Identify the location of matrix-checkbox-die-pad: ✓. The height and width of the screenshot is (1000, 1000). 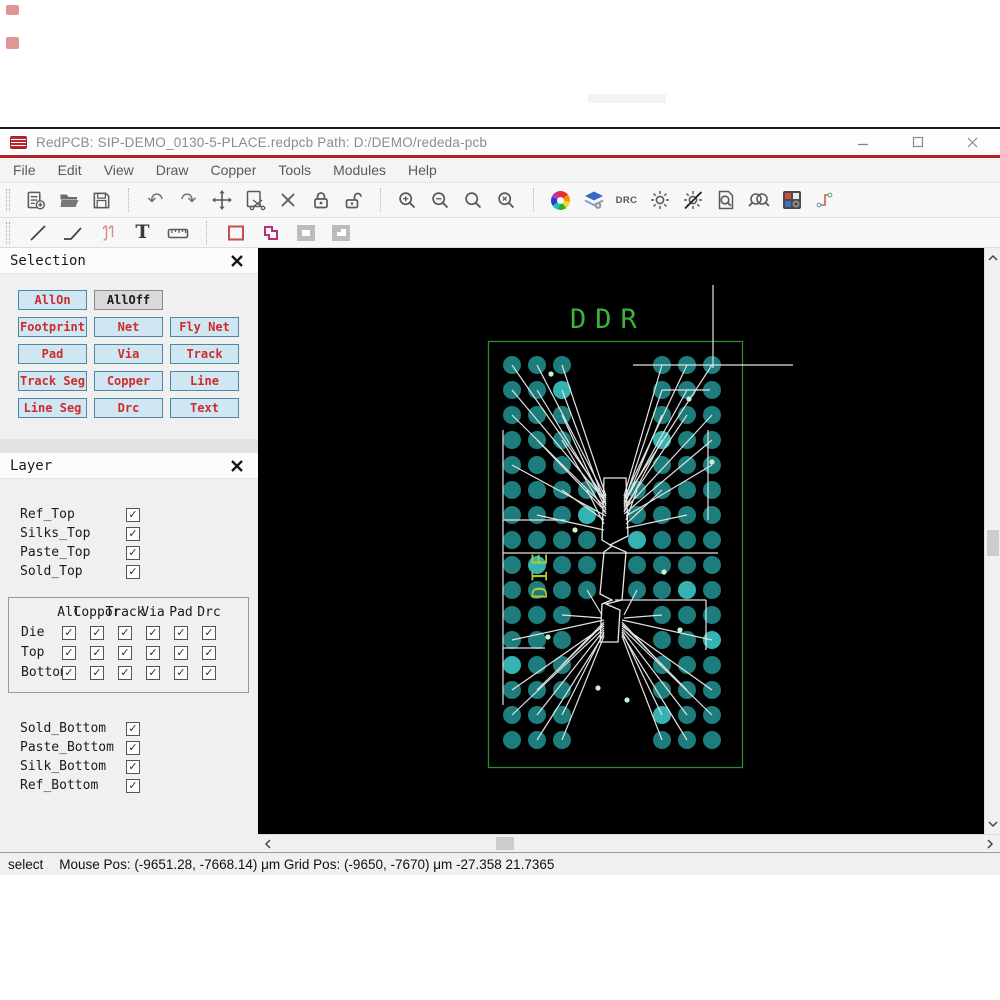
(181, 632).